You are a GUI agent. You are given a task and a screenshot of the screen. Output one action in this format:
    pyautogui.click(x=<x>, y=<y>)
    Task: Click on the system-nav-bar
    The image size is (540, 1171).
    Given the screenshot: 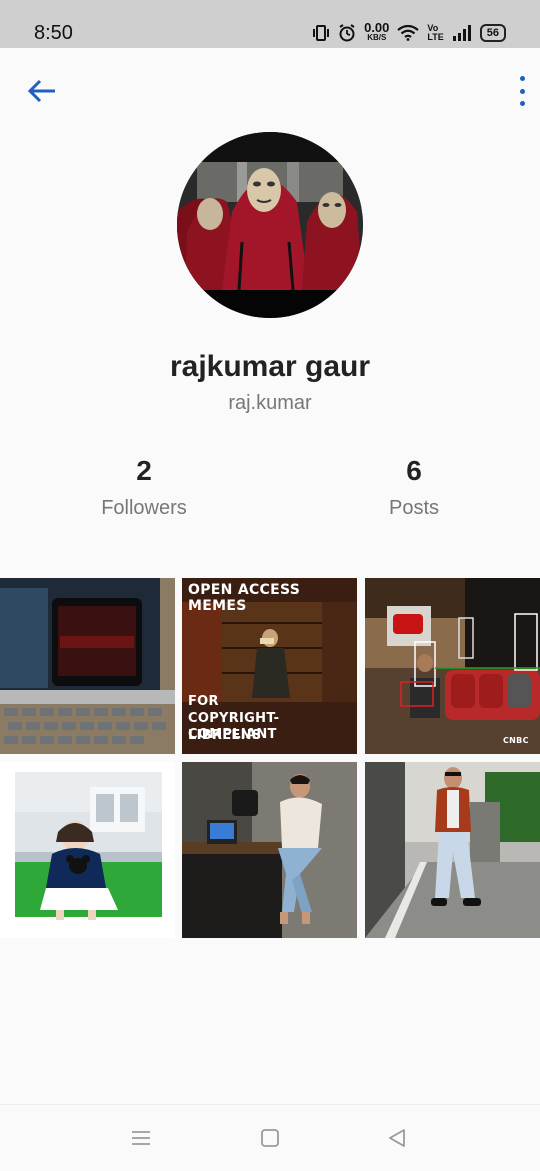 What is the action you would take?
    pyautogui.click(x=270, y=1137)
    